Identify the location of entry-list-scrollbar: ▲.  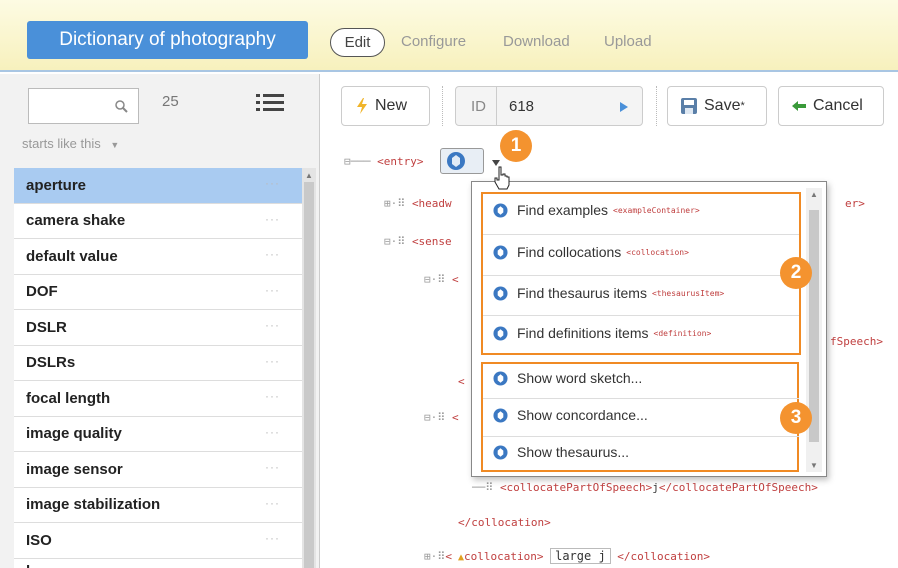
(309, 368).